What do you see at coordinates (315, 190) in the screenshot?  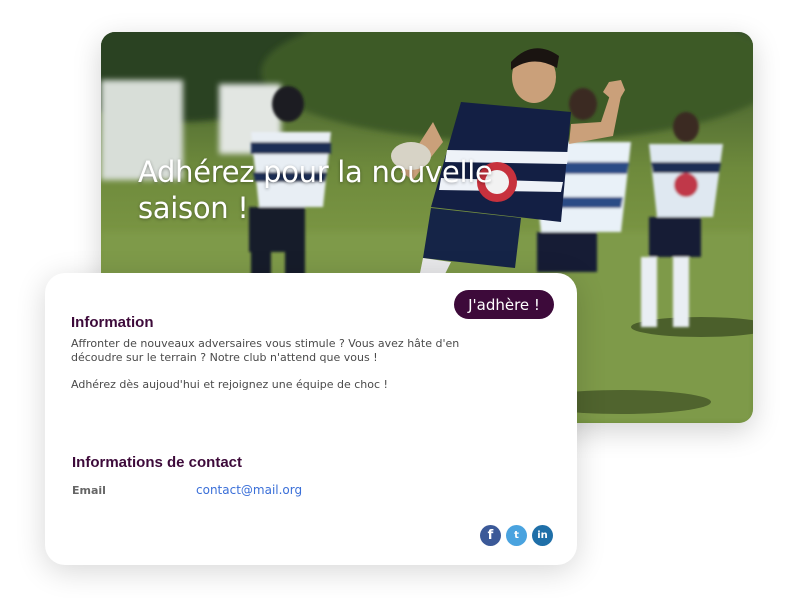 I see `hero-title: Adhérez pour la nouvelle saison !` at bounding box center [315, 190].